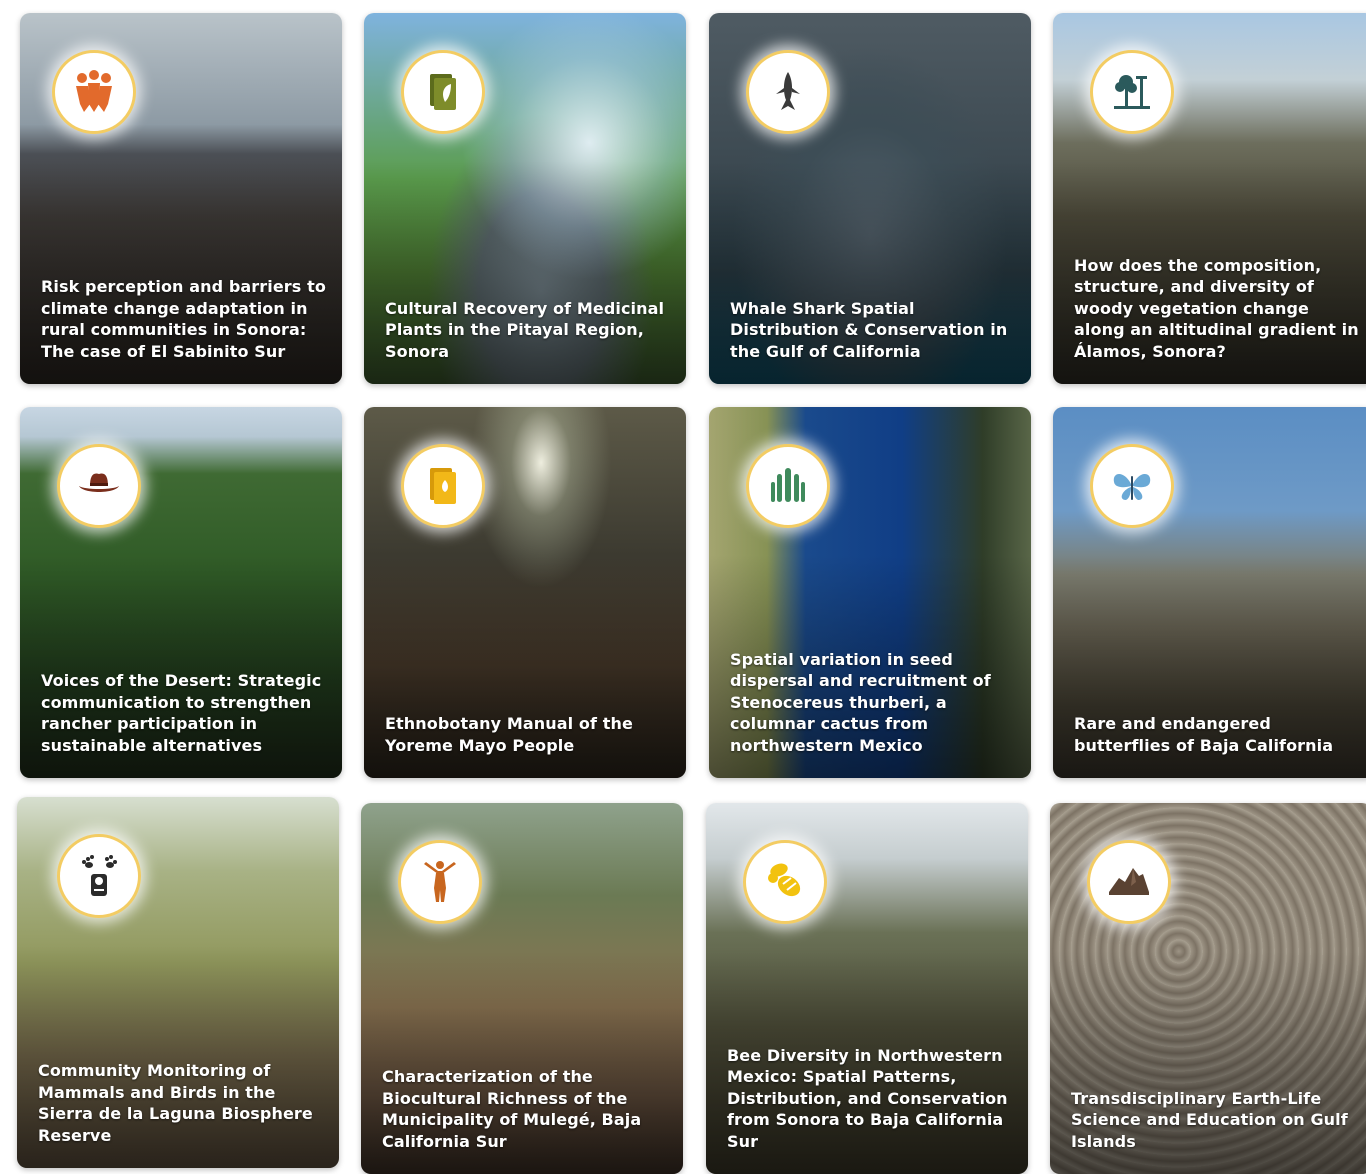 The height and width of the screenshot is (1174, 1366). What do you see at coordinates (788, 486) in the screenshot?
I see `cactus-icon` at bounding box center [788, 486].